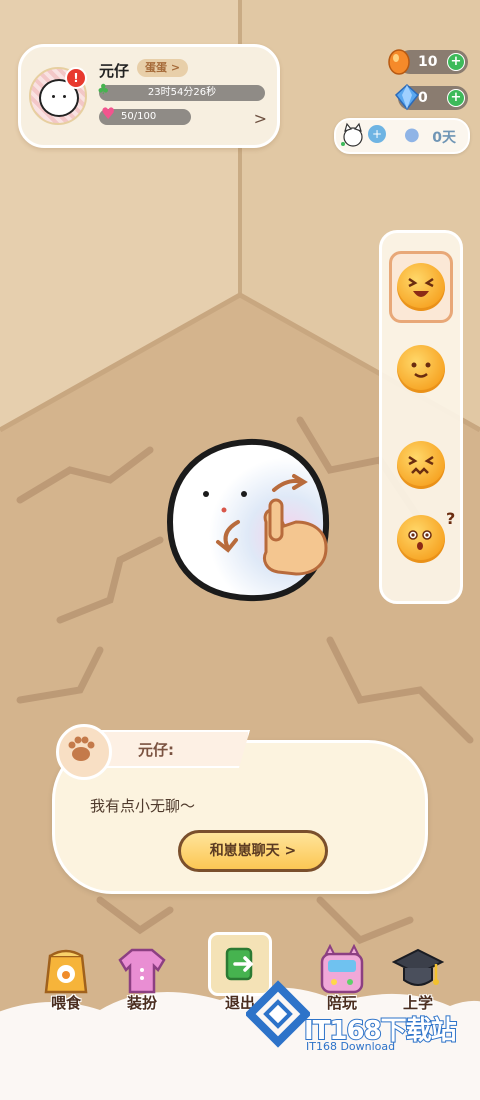 The height and width of the screenshot is (1100, 480). I want to click on health-bar: ♥ 50/100, so click(145, 114).